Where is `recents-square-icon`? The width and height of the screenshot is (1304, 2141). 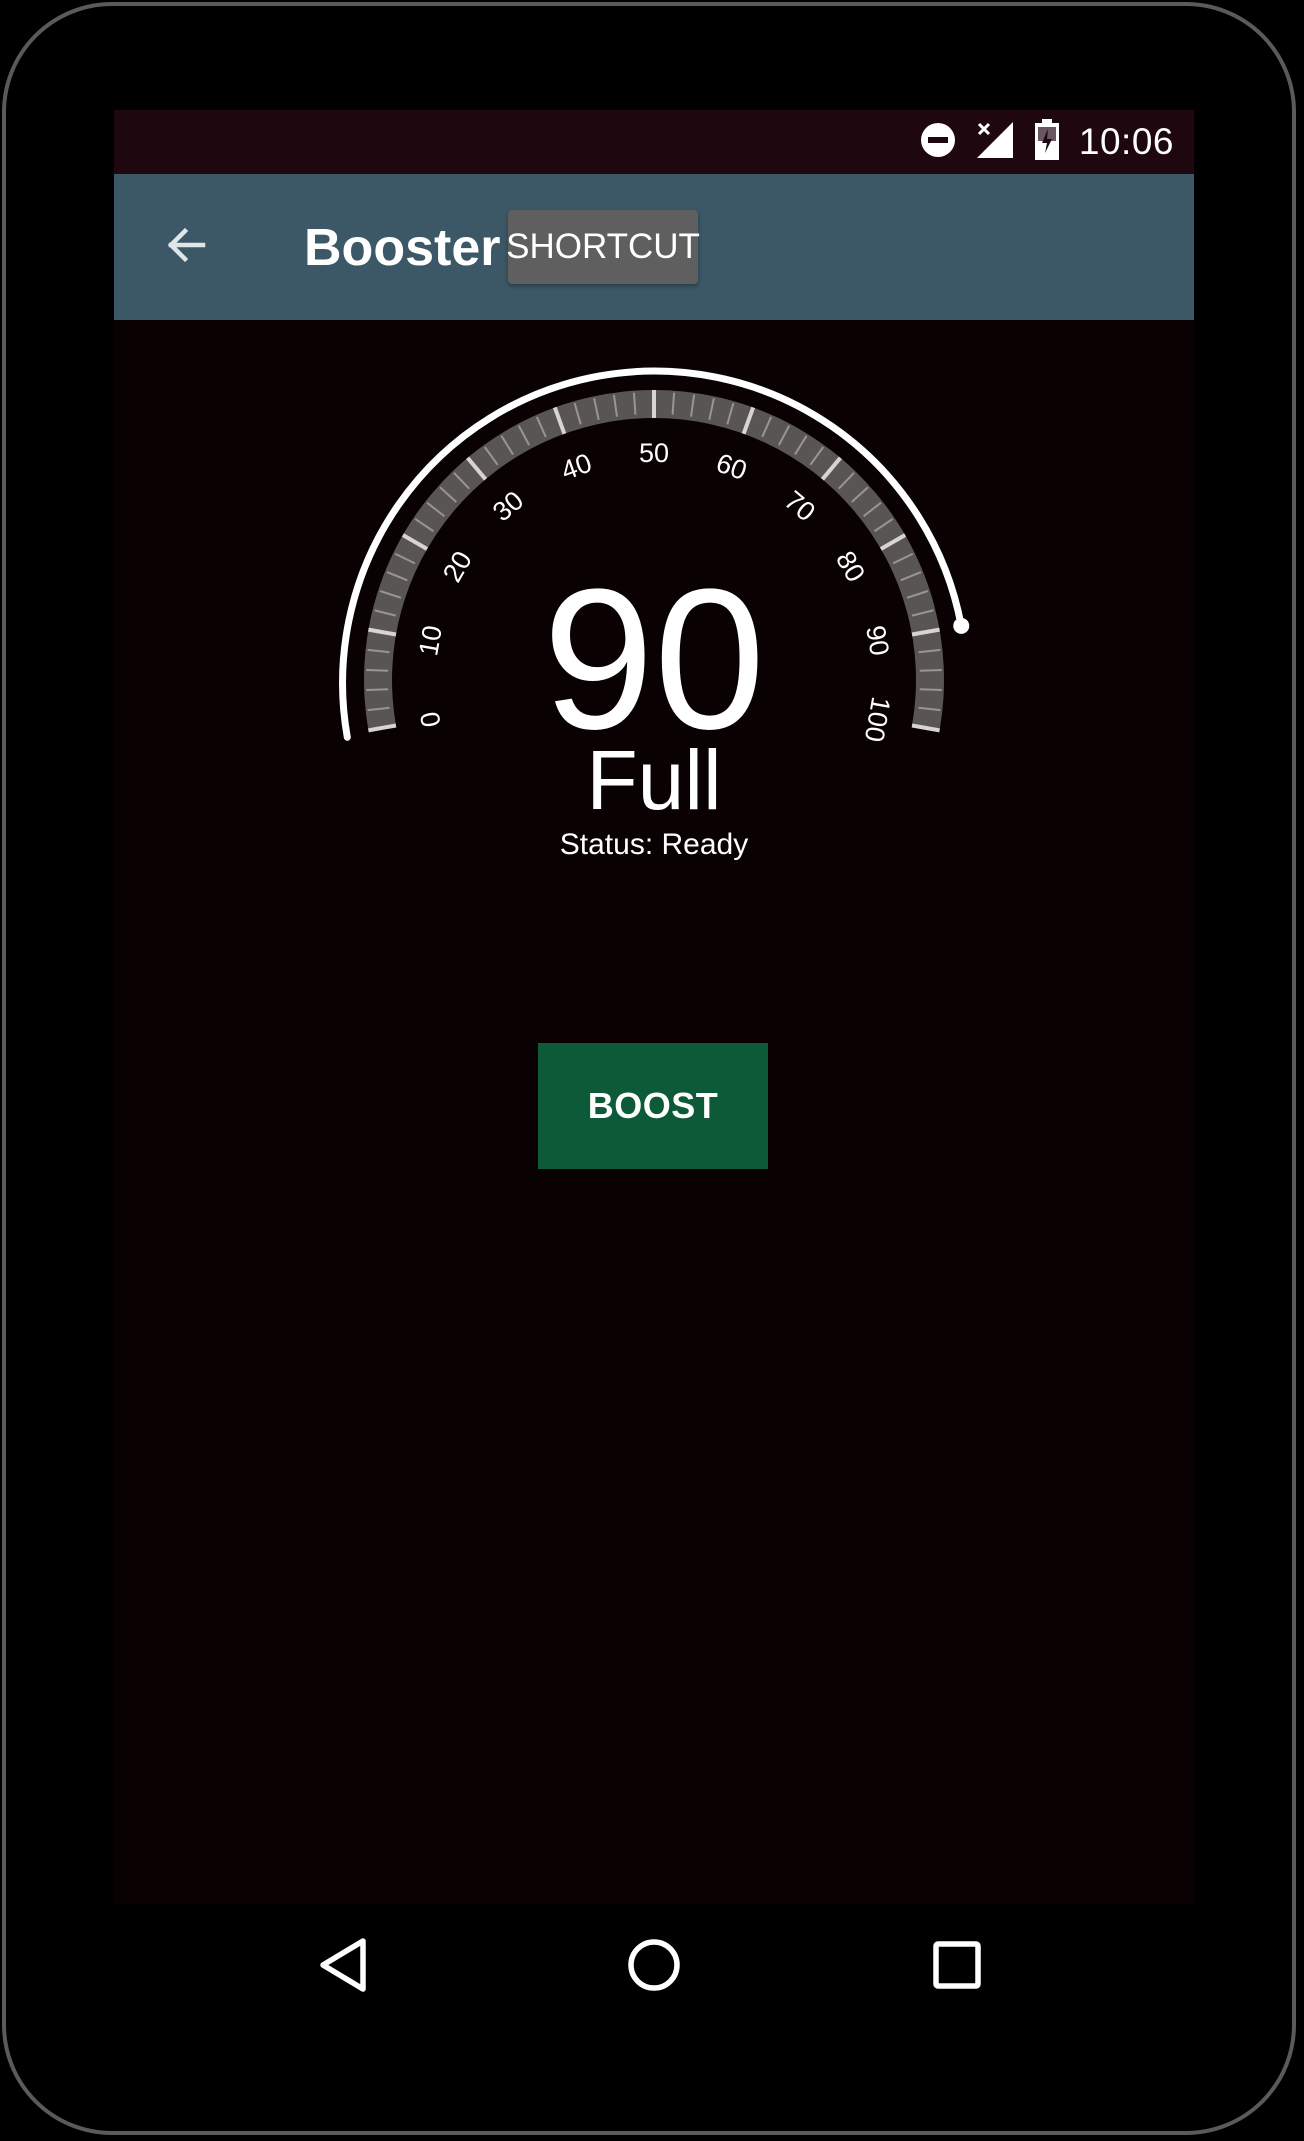 recents-square-icon is located at coordinates (957, 1967).